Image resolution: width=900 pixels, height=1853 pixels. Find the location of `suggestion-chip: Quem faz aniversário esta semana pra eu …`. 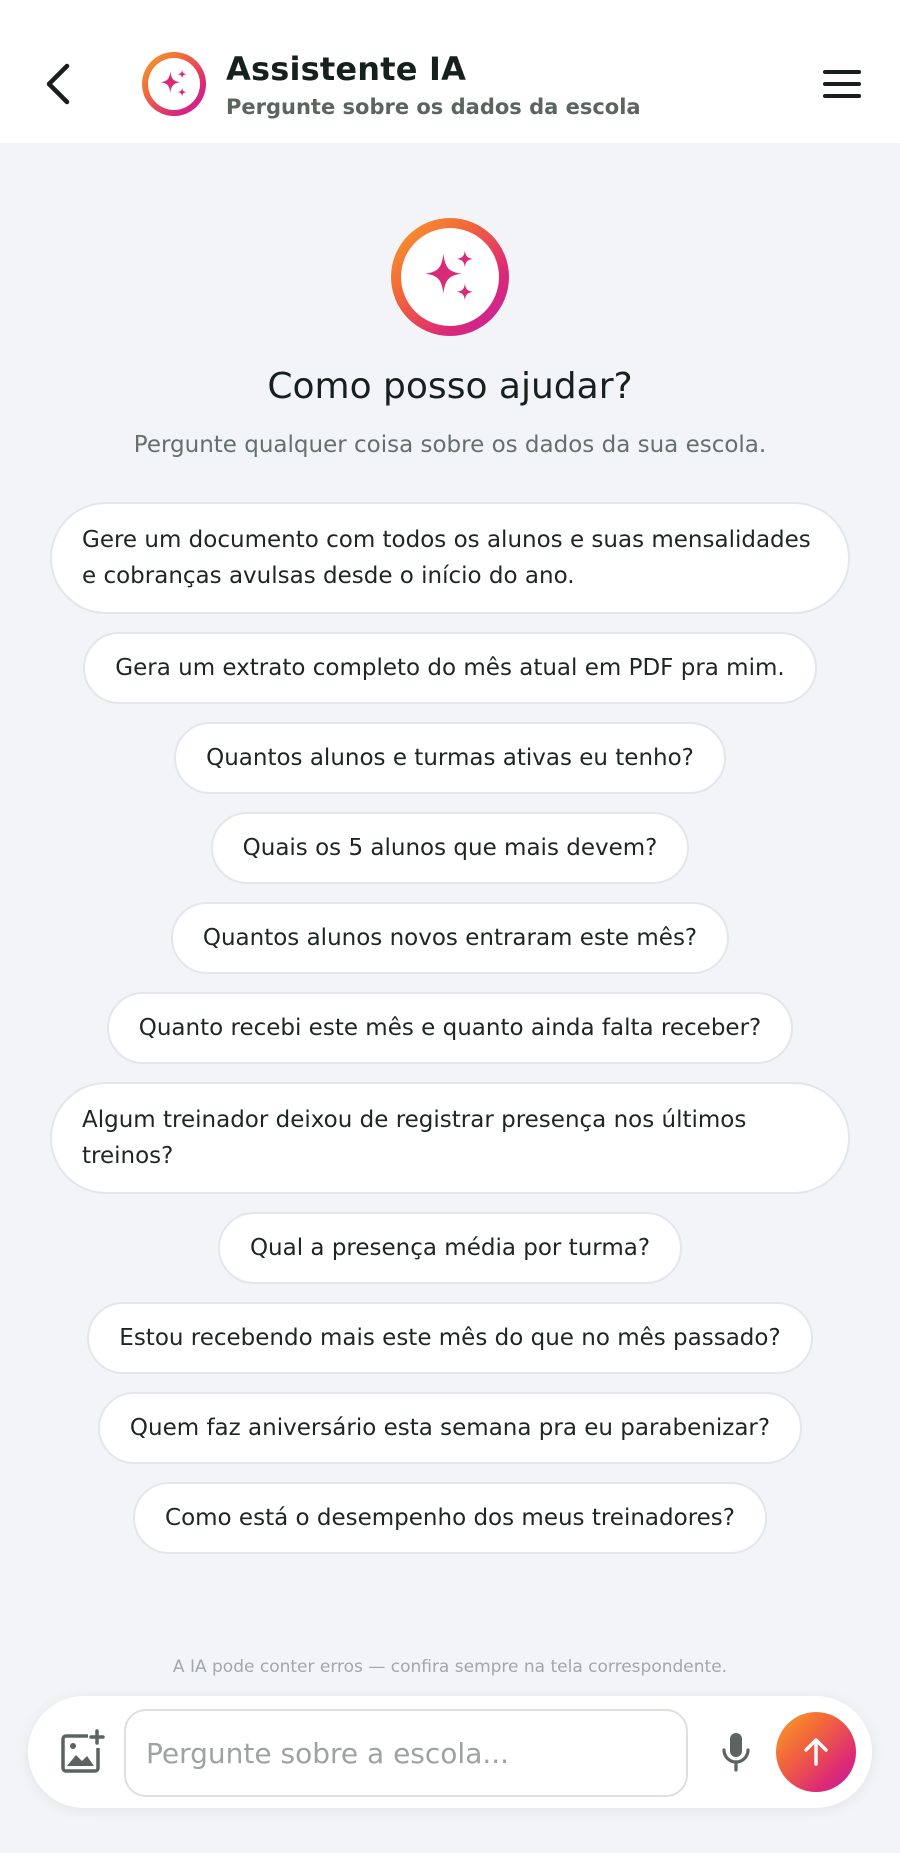

suggestion-chip: Quem faz aniversário esta semana pra eu … is located at coordinates (450, 1428).